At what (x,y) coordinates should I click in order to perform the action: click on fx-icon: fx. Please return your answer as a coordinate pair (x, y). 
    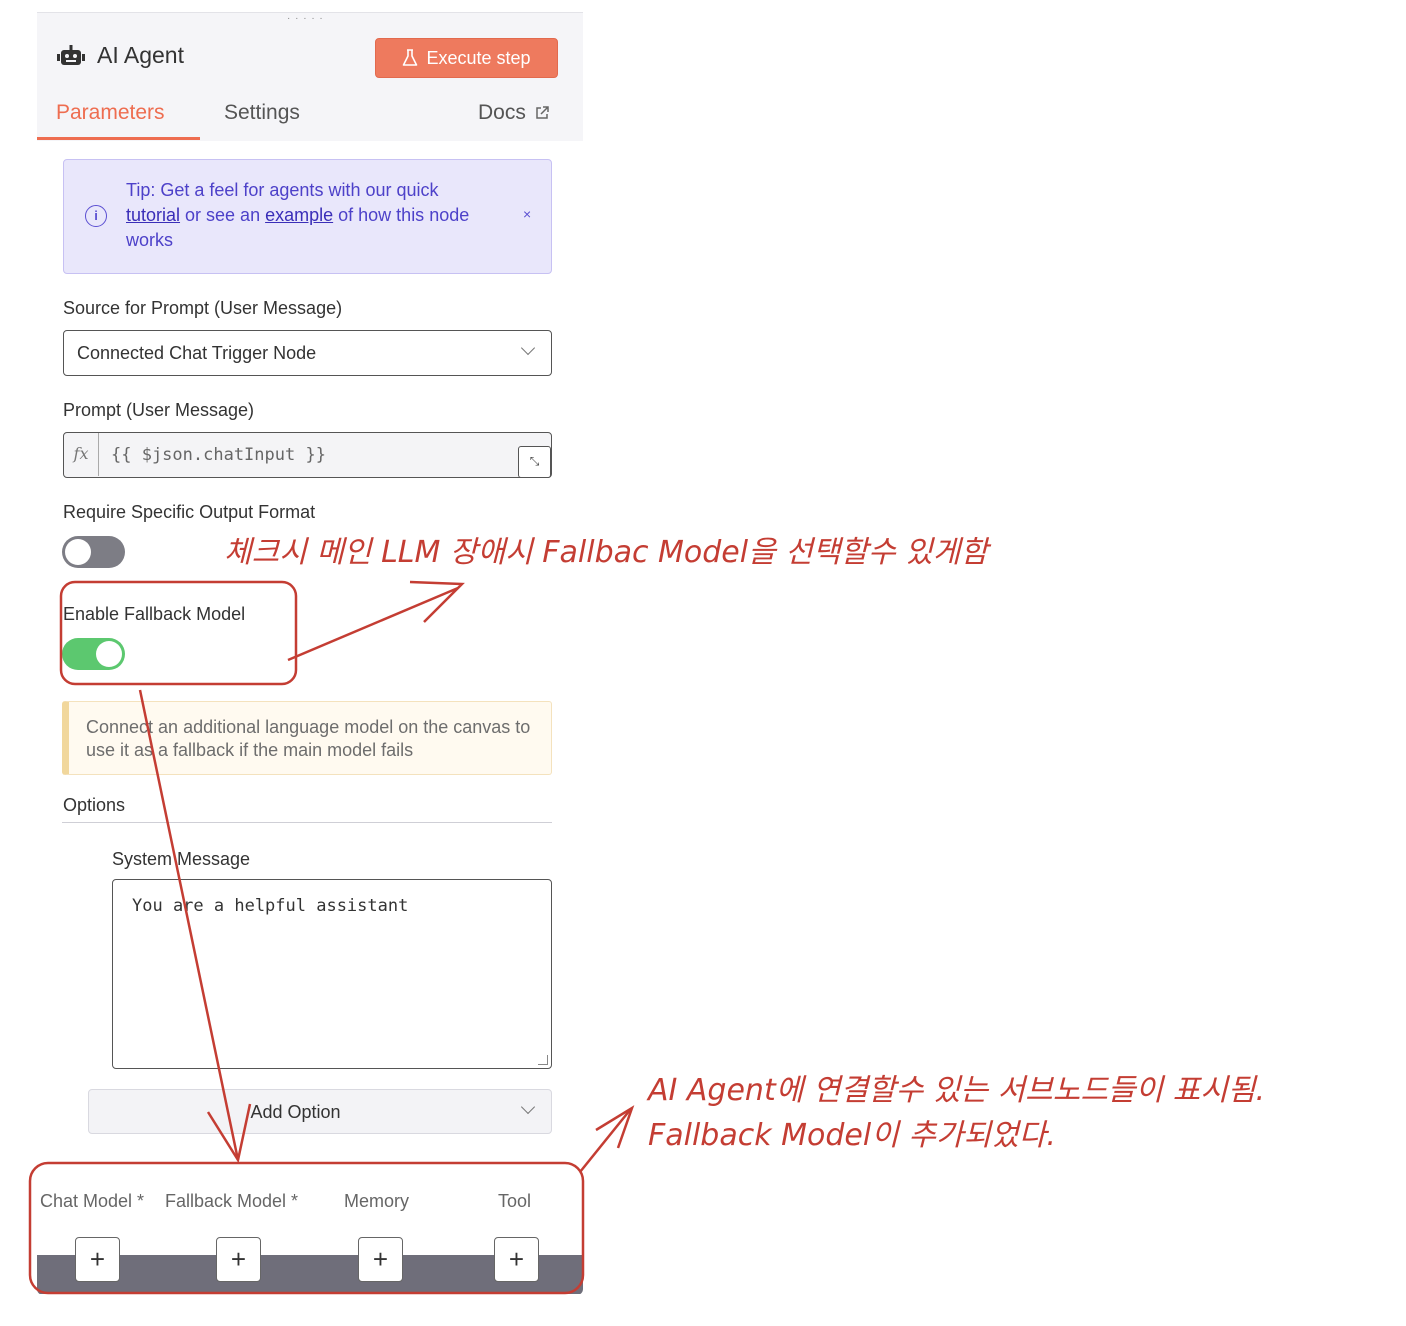
    Looking at the image, I should click on (81, 454).